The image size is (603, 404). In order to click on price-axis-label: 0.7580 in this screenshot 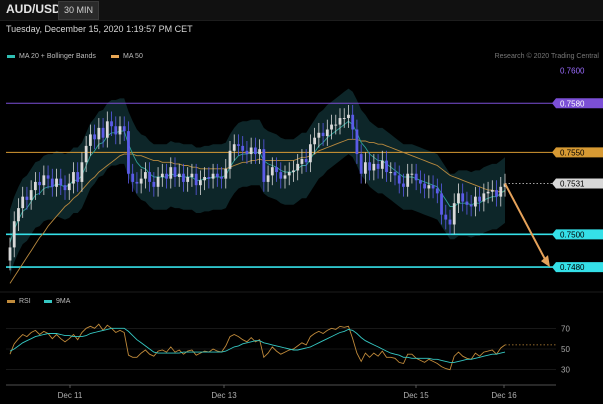, I will do `click(572, 103)`.